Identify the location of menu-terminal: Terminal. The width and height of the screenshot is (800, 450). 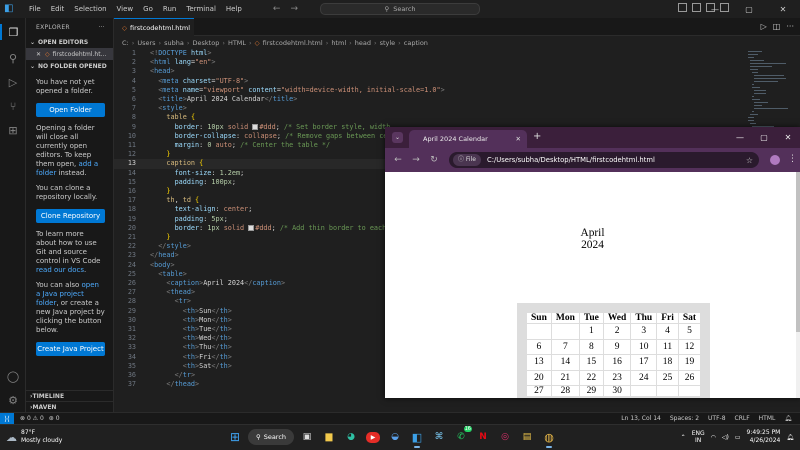
(201, 9).